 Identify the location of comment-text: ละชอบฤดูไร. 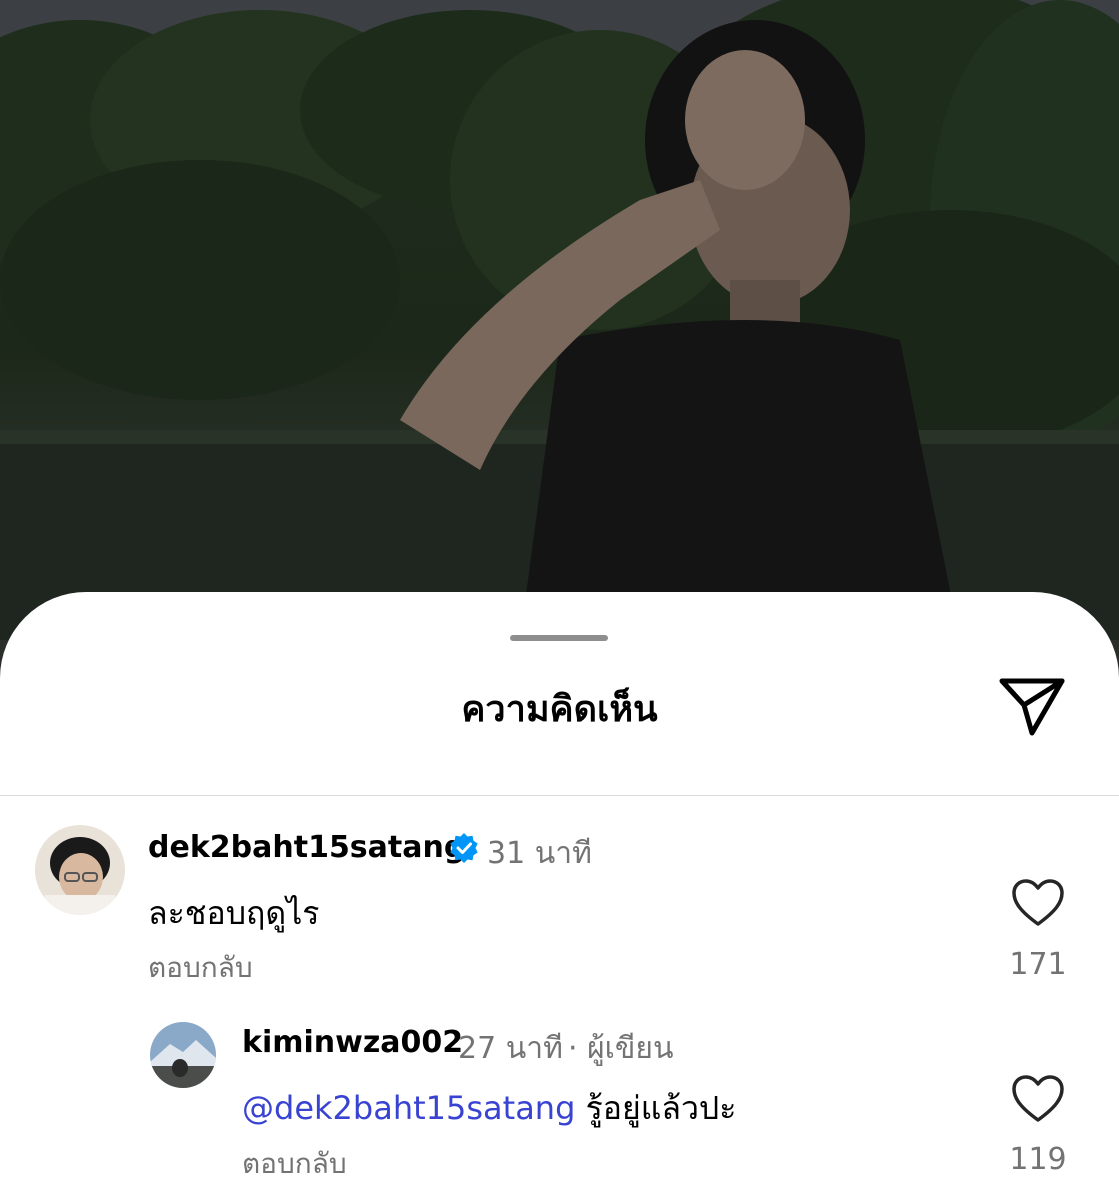
(234, 913).